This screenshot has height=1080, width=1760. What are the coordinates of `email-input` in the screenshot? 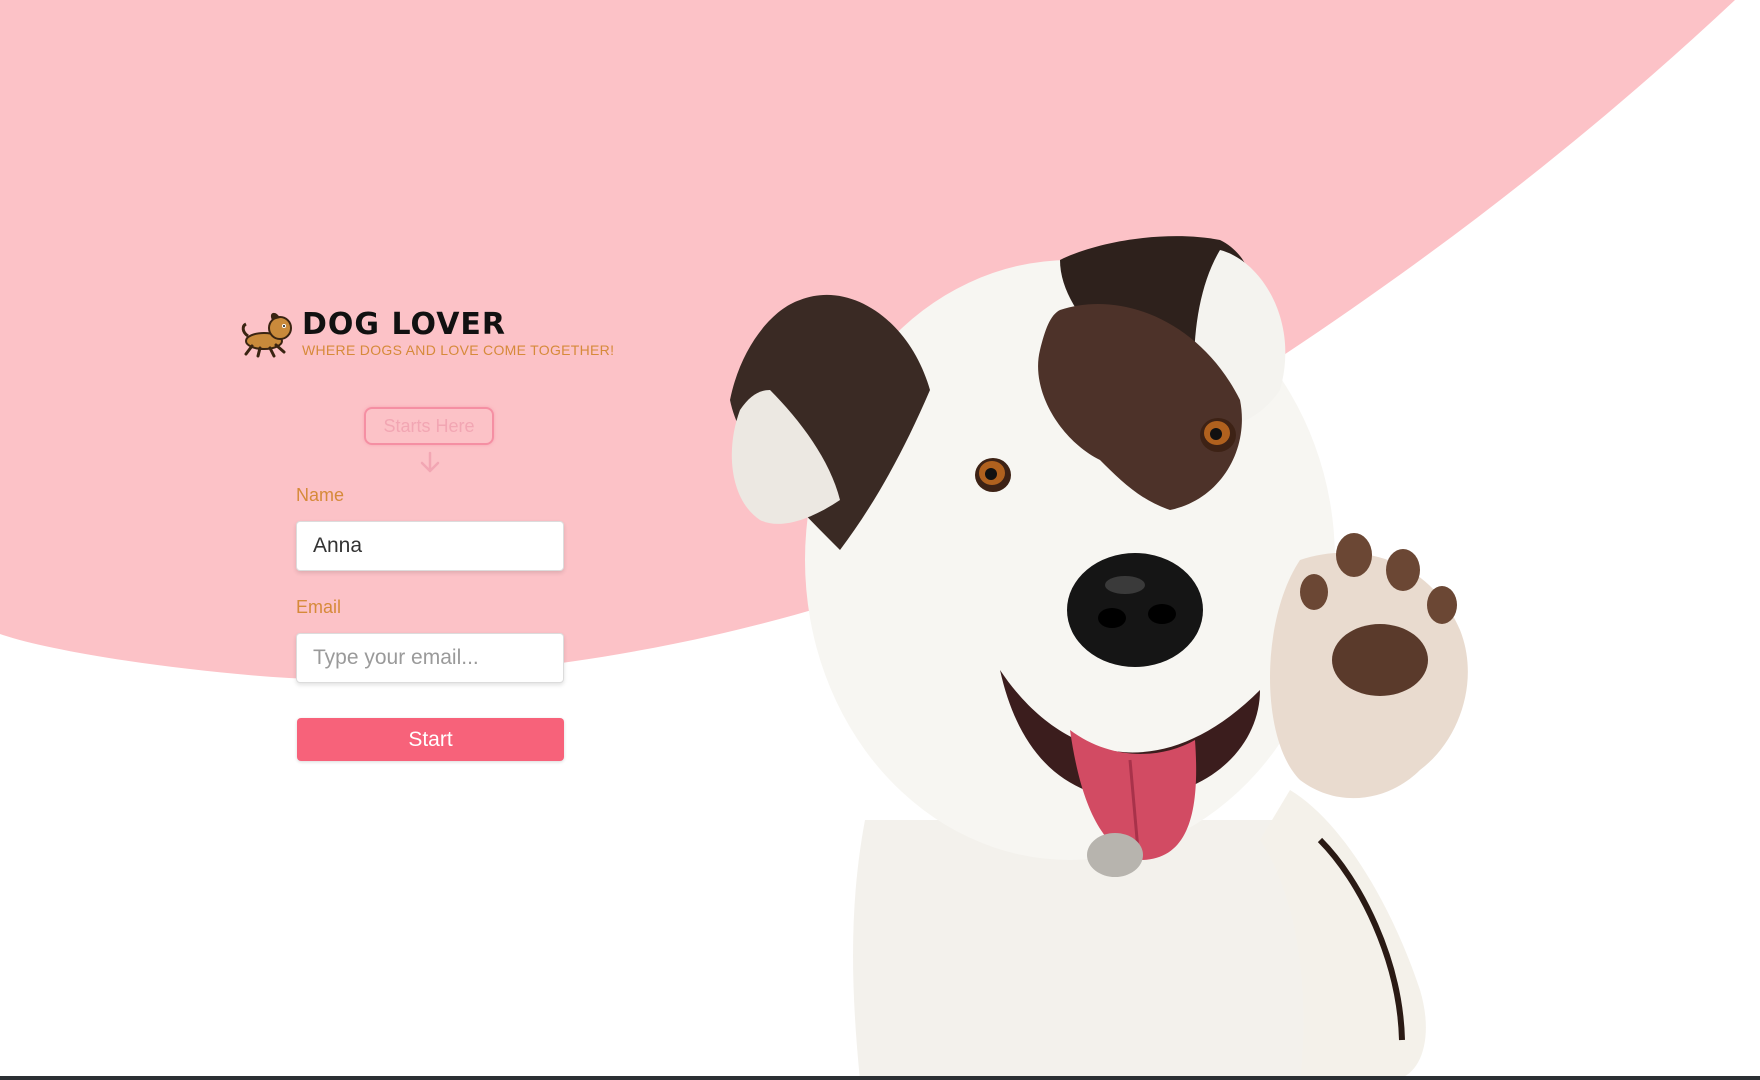 It's located at (430, 658).